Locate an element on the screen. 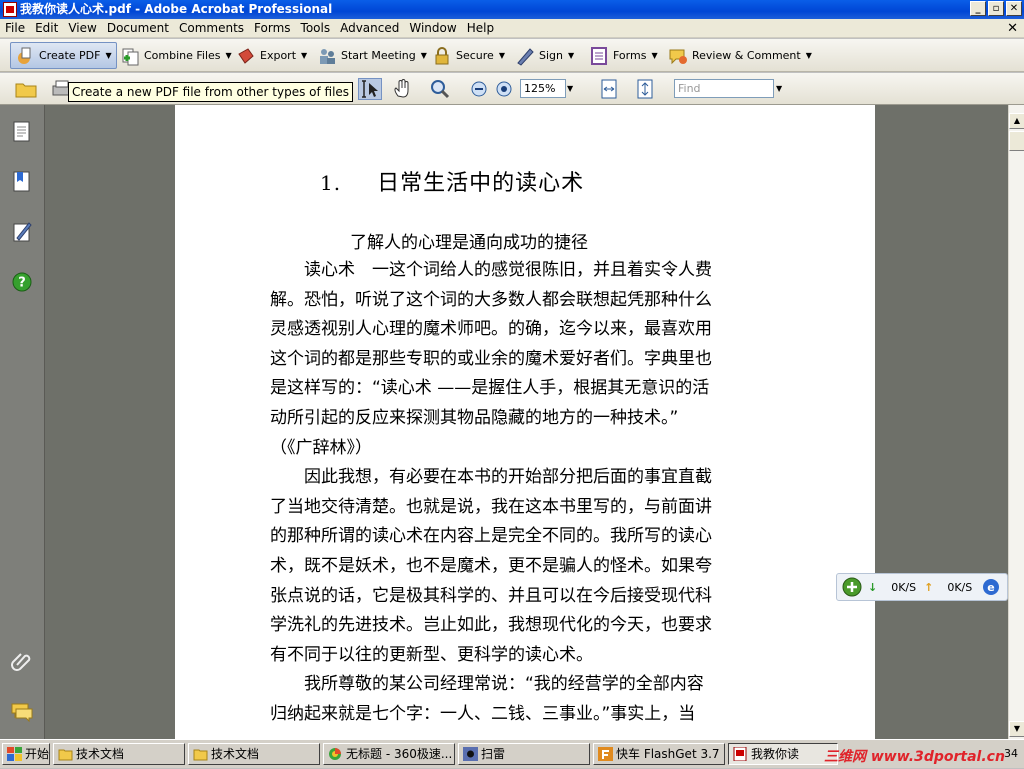 The width and height of the screenshot is (1024, 769). bookmarks-panel-button is located at coordinates (22, 183).